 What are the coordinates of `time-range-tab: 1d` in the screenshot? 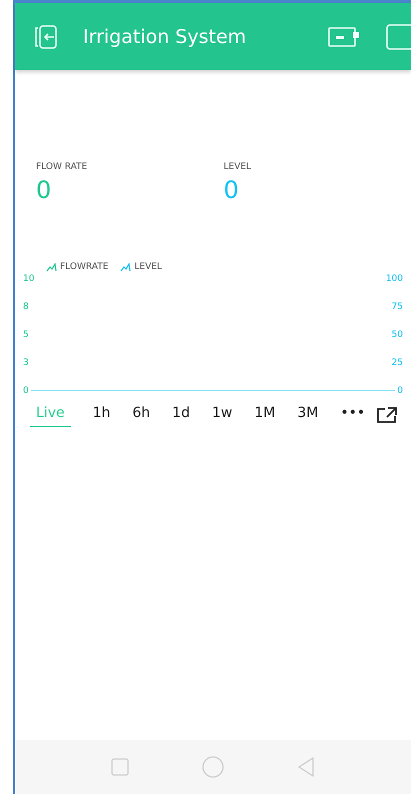 It's located at (181, 414).